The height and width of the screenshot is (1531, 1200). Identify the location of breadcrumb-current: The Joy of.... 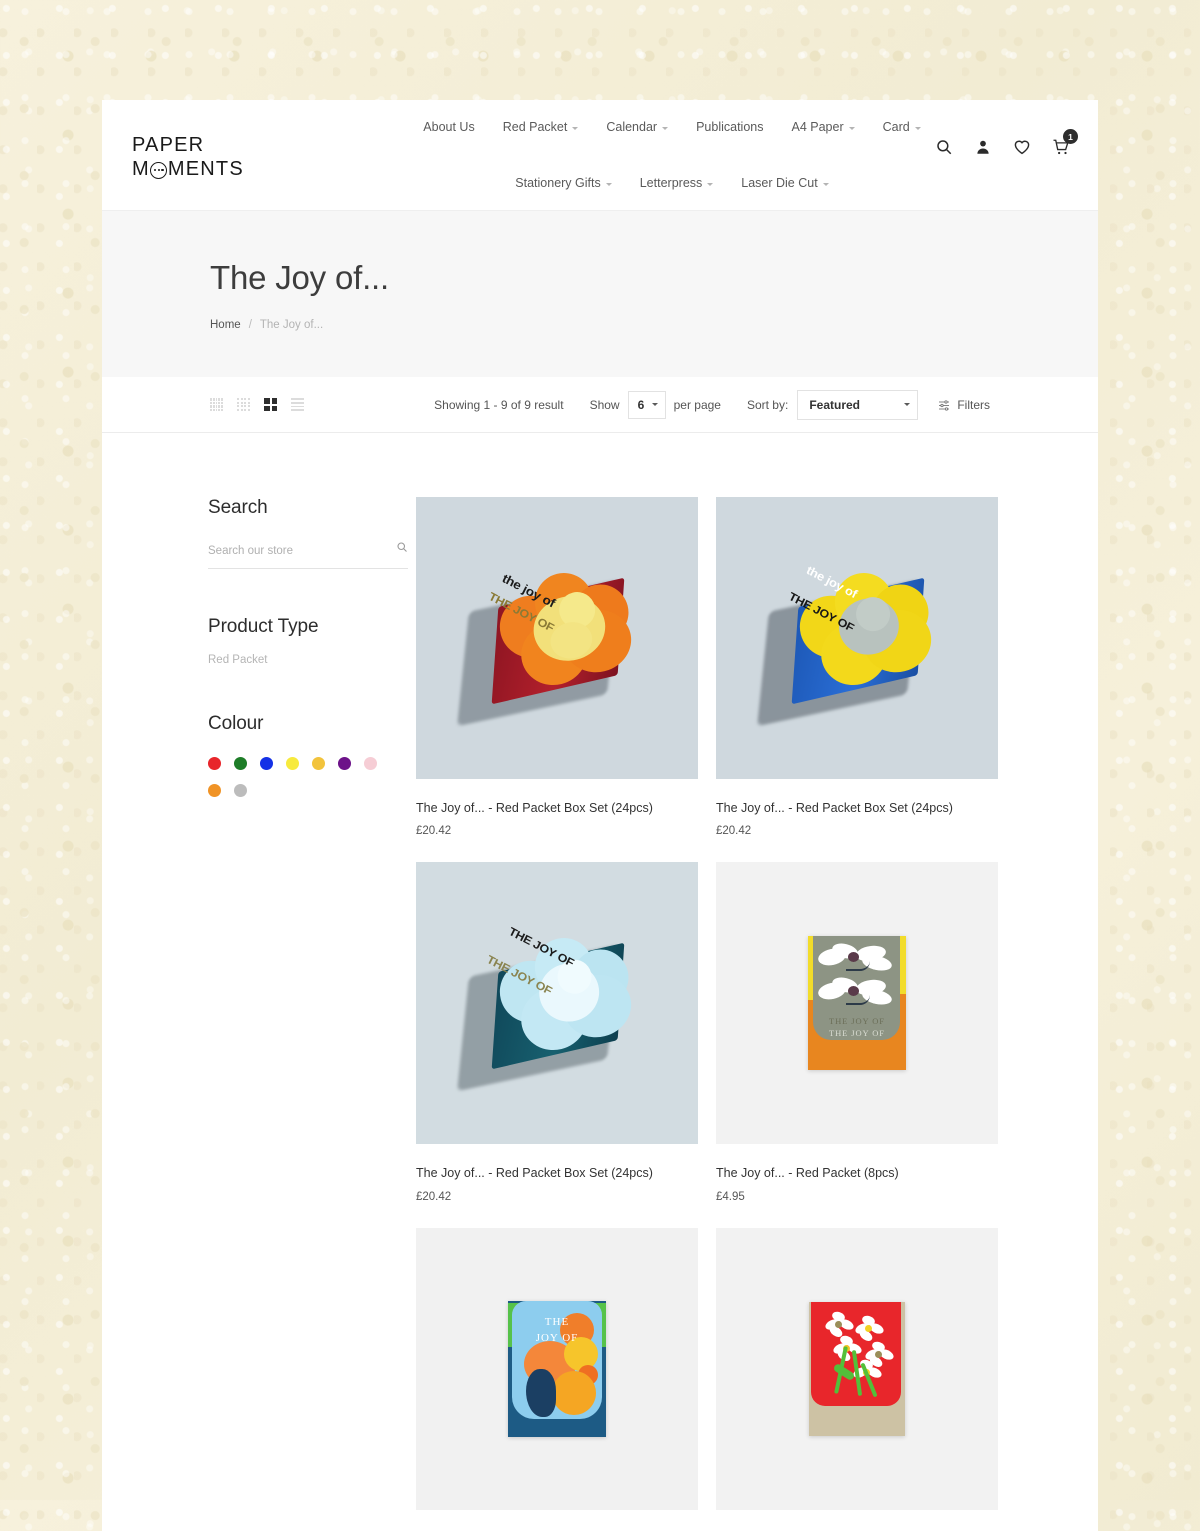
(291, 325).